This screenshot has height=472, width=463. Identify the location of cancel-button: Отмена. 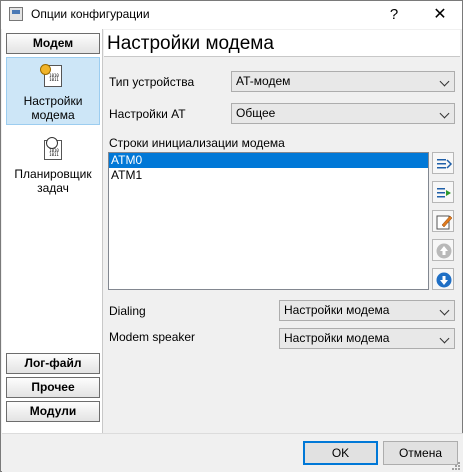
(420, 453).